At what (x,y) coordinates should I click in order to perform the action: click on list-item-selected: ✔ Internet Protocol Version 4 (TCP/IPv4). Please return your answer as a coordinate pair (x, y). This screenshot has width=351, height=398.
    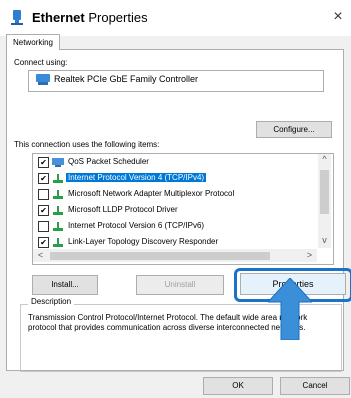
    Looking at the image, I should click on (176, 178).